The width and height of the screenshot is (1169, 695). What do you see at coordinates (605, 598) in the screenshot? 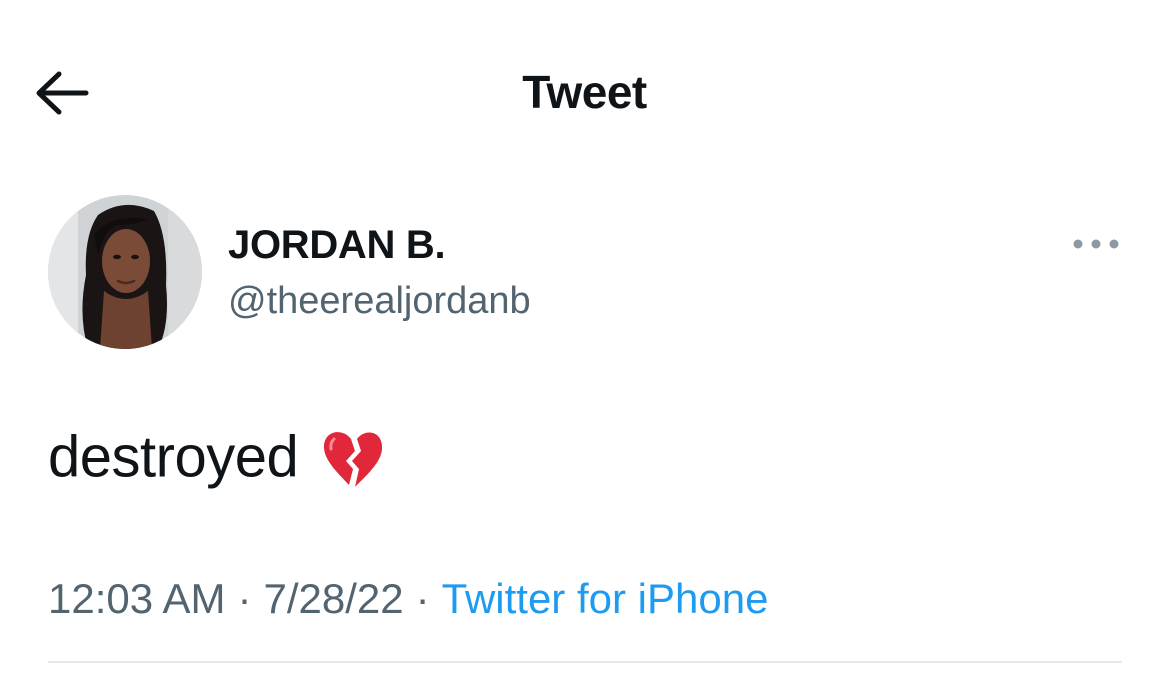
I see `tweet-source-link: Twitter for iPhone` at bounding box center [605, 598].